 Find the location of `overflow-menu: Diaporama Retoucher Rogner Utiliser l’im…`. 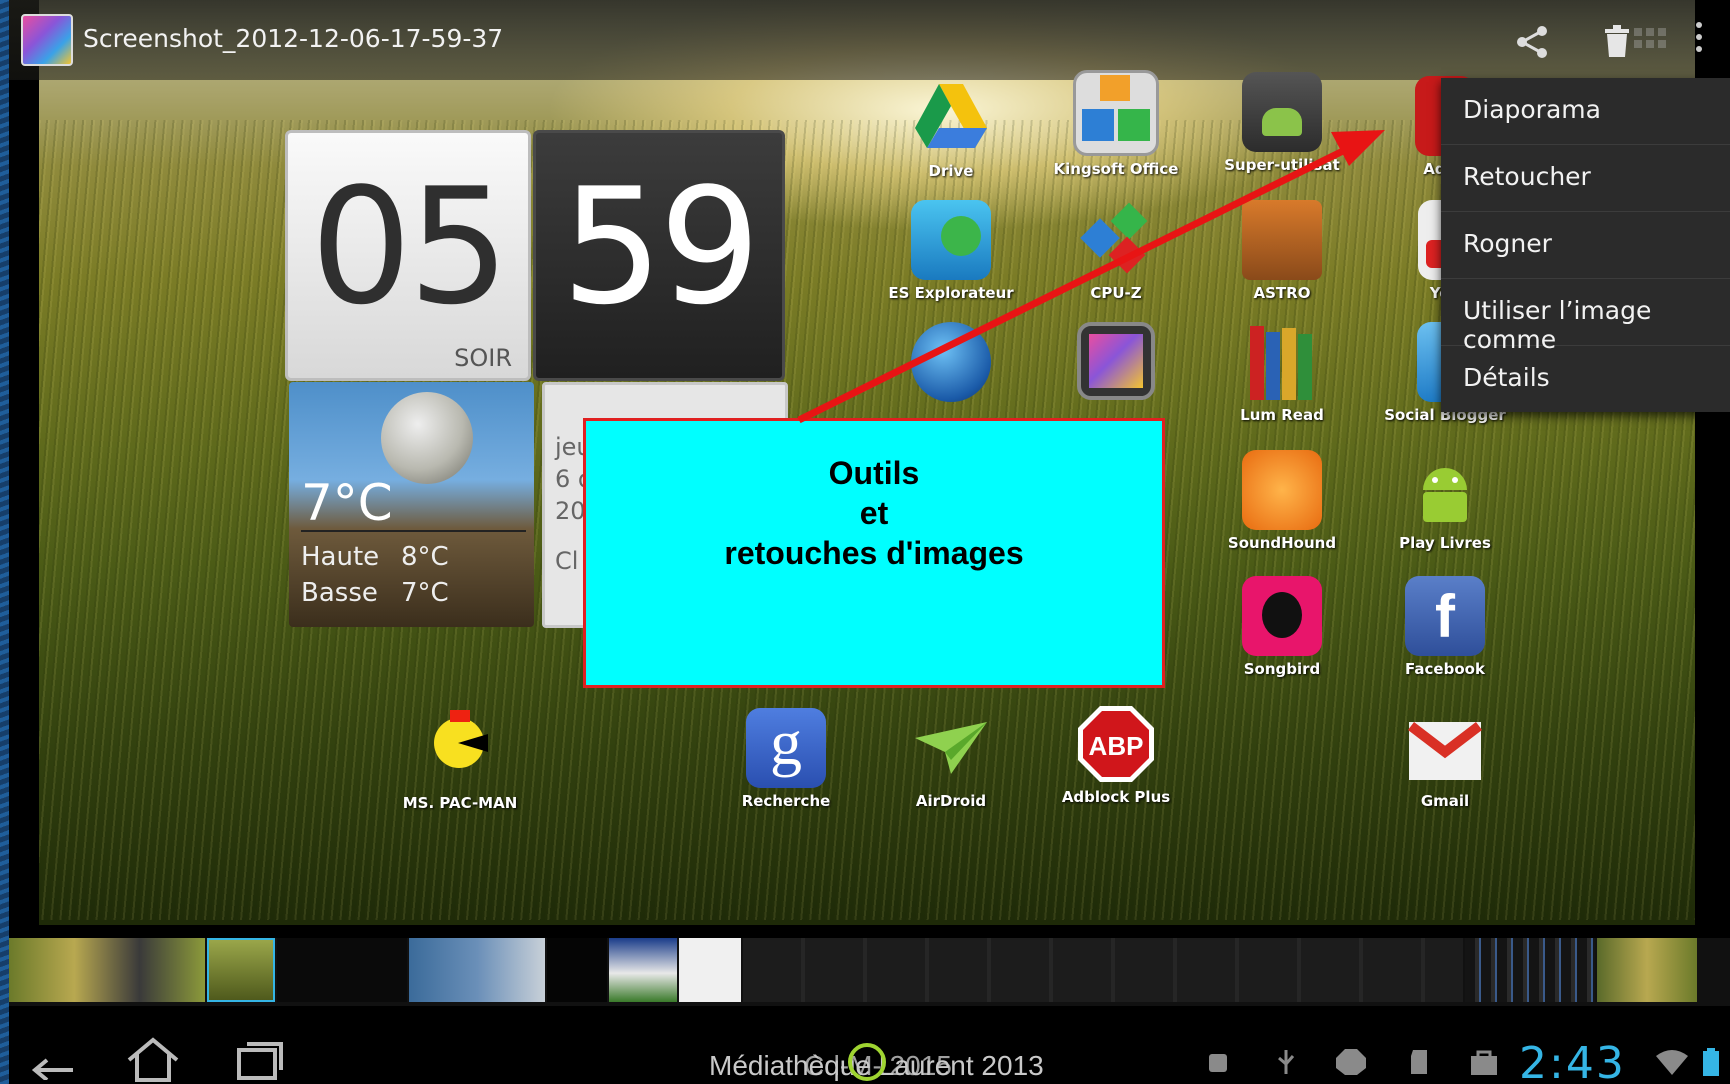

overflow-menu: Diaporama Retoucher Rogner Utiliser l’im… is located at coordinates (1585, 245).